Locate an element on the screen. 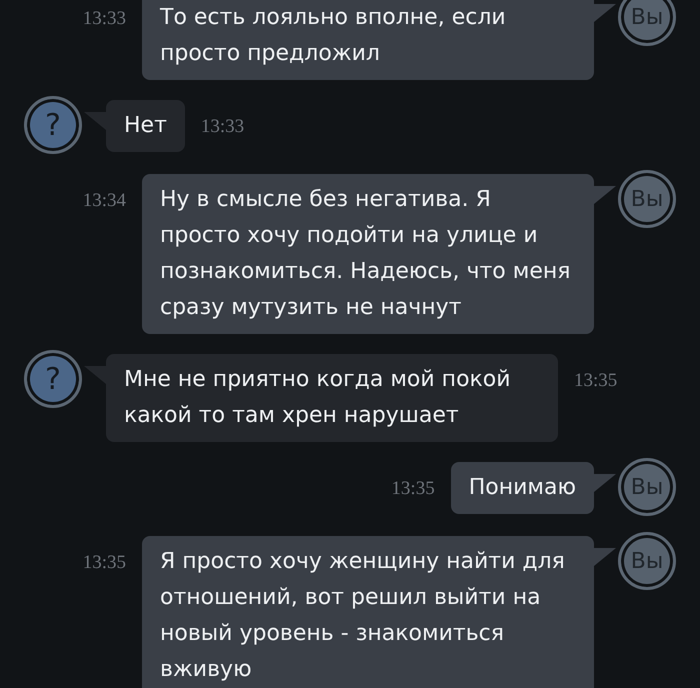  message-bubble: Я просто хочу женщину найти для отношений, вот решил выйти на новый уровень - знакомиться вживую is located at coordinates (368, 612).